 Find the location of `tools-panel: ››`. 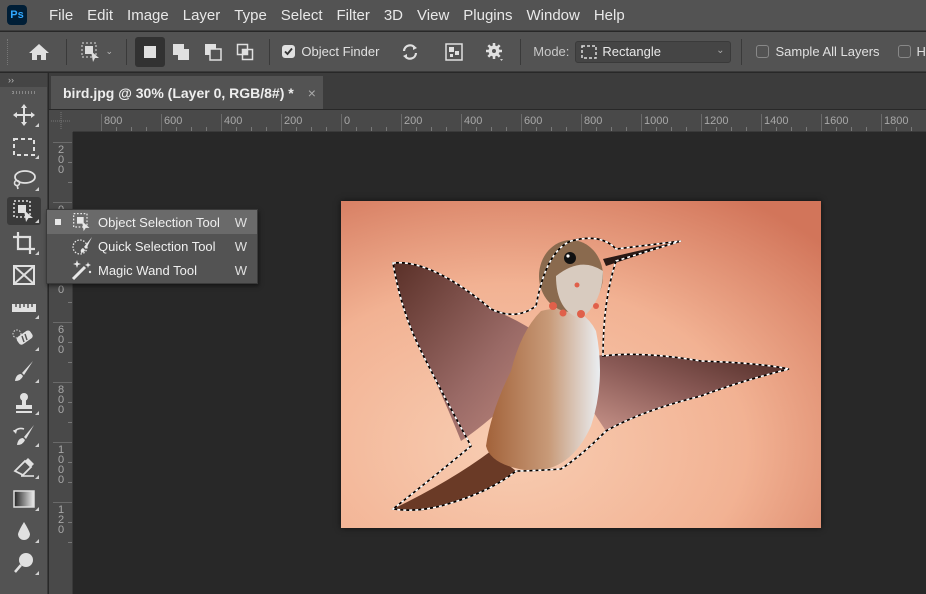

tools-panel: ›› is located at coordinates (24, 333).